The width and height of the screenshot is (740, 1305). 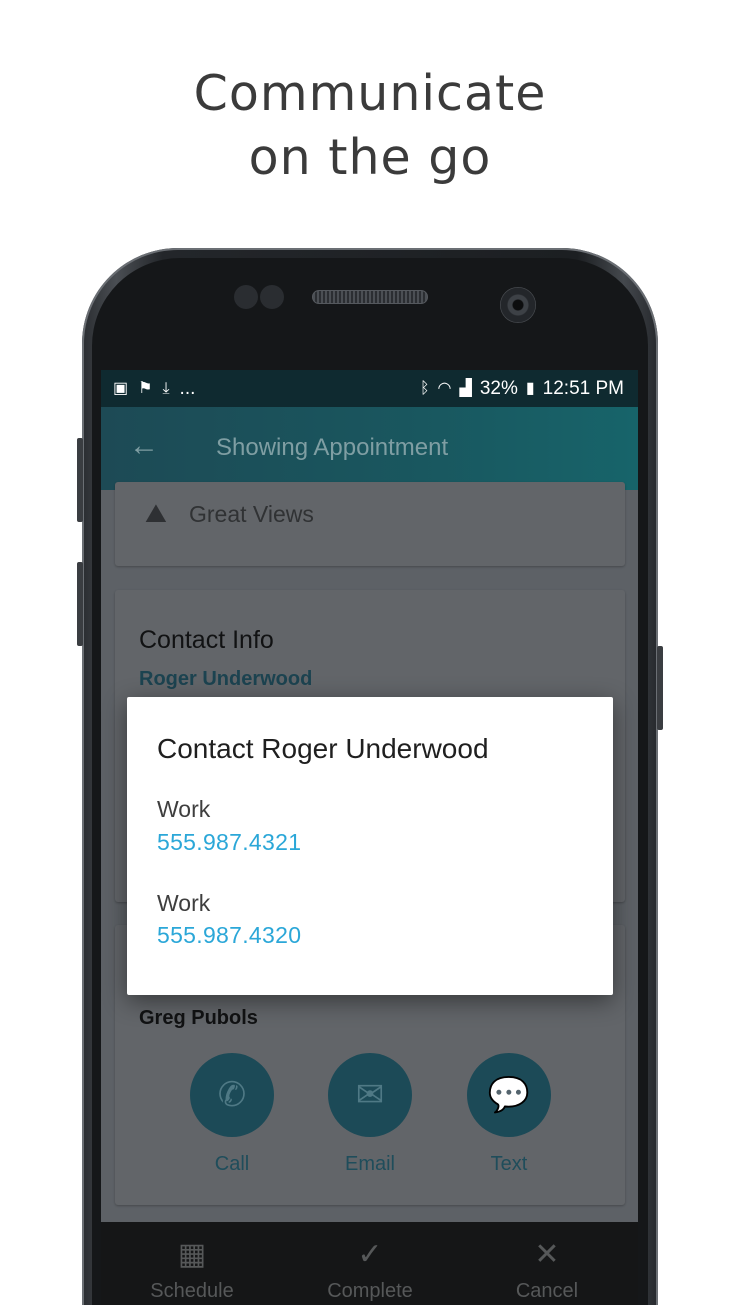 I want to click on cancel-button: ✕ Cancel, so click(x=547, y=1270).